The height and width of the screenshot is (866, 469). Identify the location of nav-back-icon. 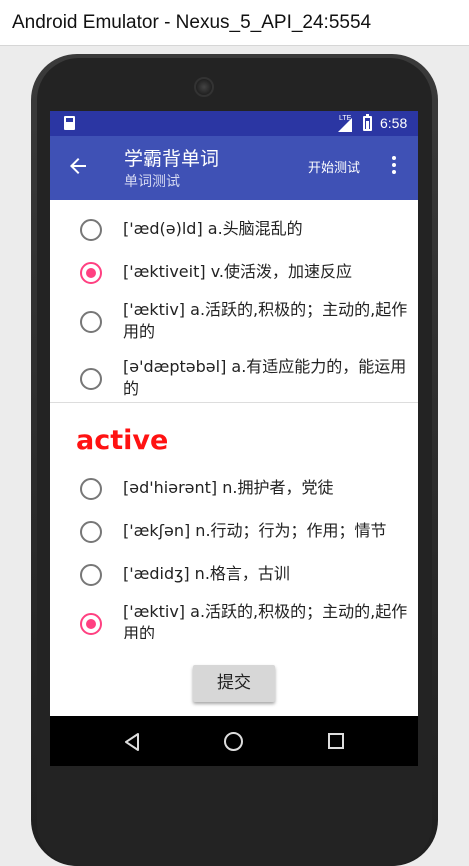
(132, 742).